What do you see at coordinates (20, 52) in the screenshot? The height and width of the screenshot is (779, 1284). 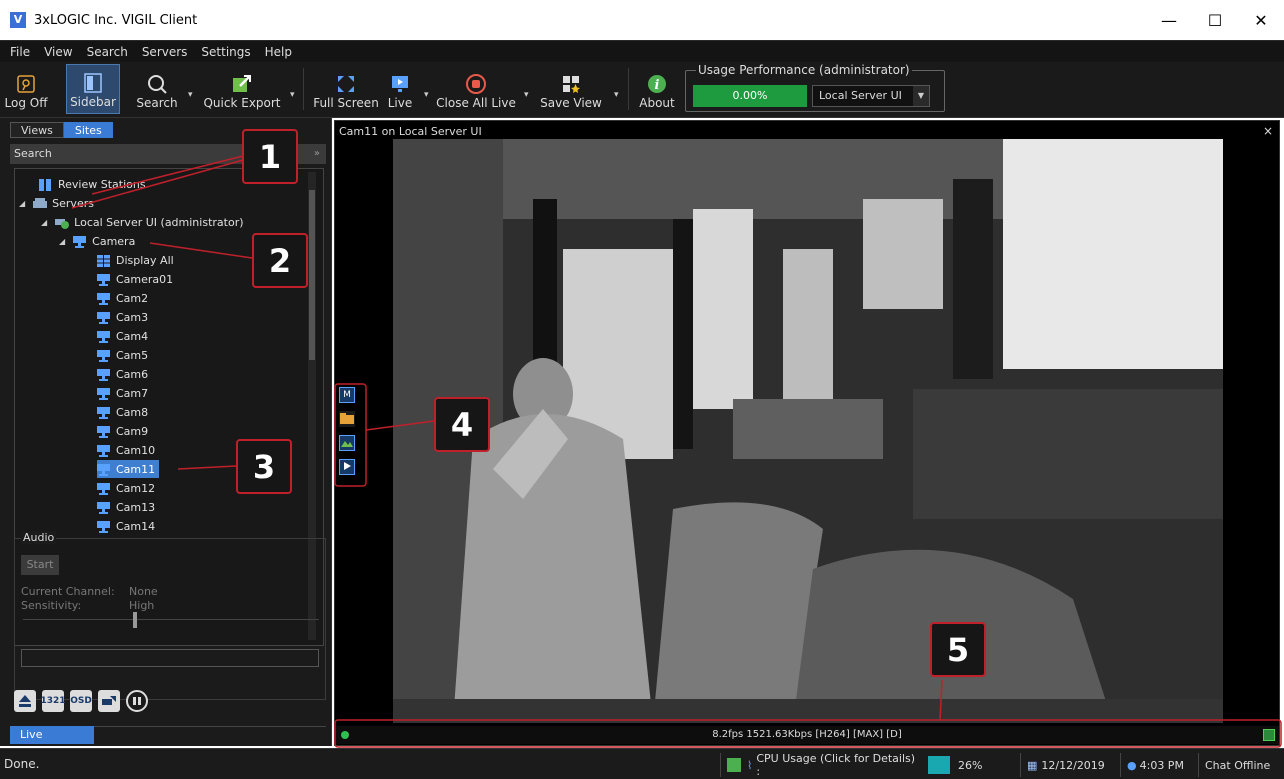 I see `menu-file: File` at bounding box center [20, 52].